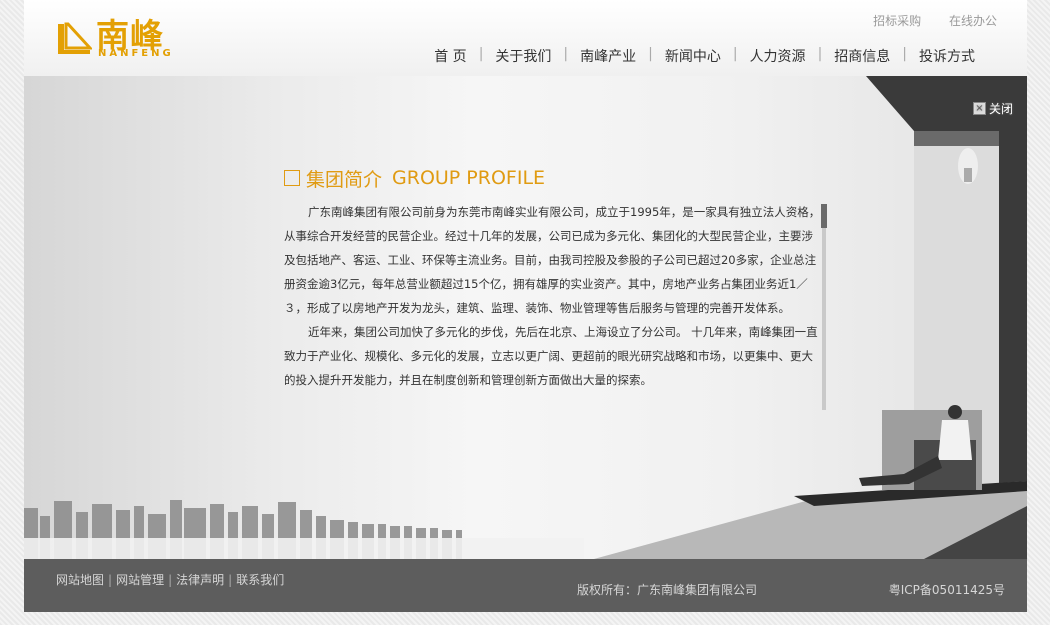  Describe the element at coordinates (667, 590) in the screenshot. I see `copyright-text: 版权所有：广东南峰集团有限公司` at that location.